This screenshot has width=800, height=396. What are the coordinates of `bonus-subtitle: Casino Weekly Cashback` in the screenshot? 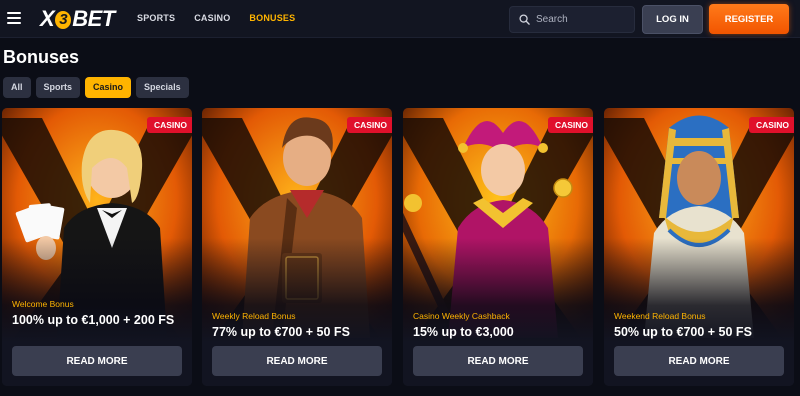 It's located at (461, 316).